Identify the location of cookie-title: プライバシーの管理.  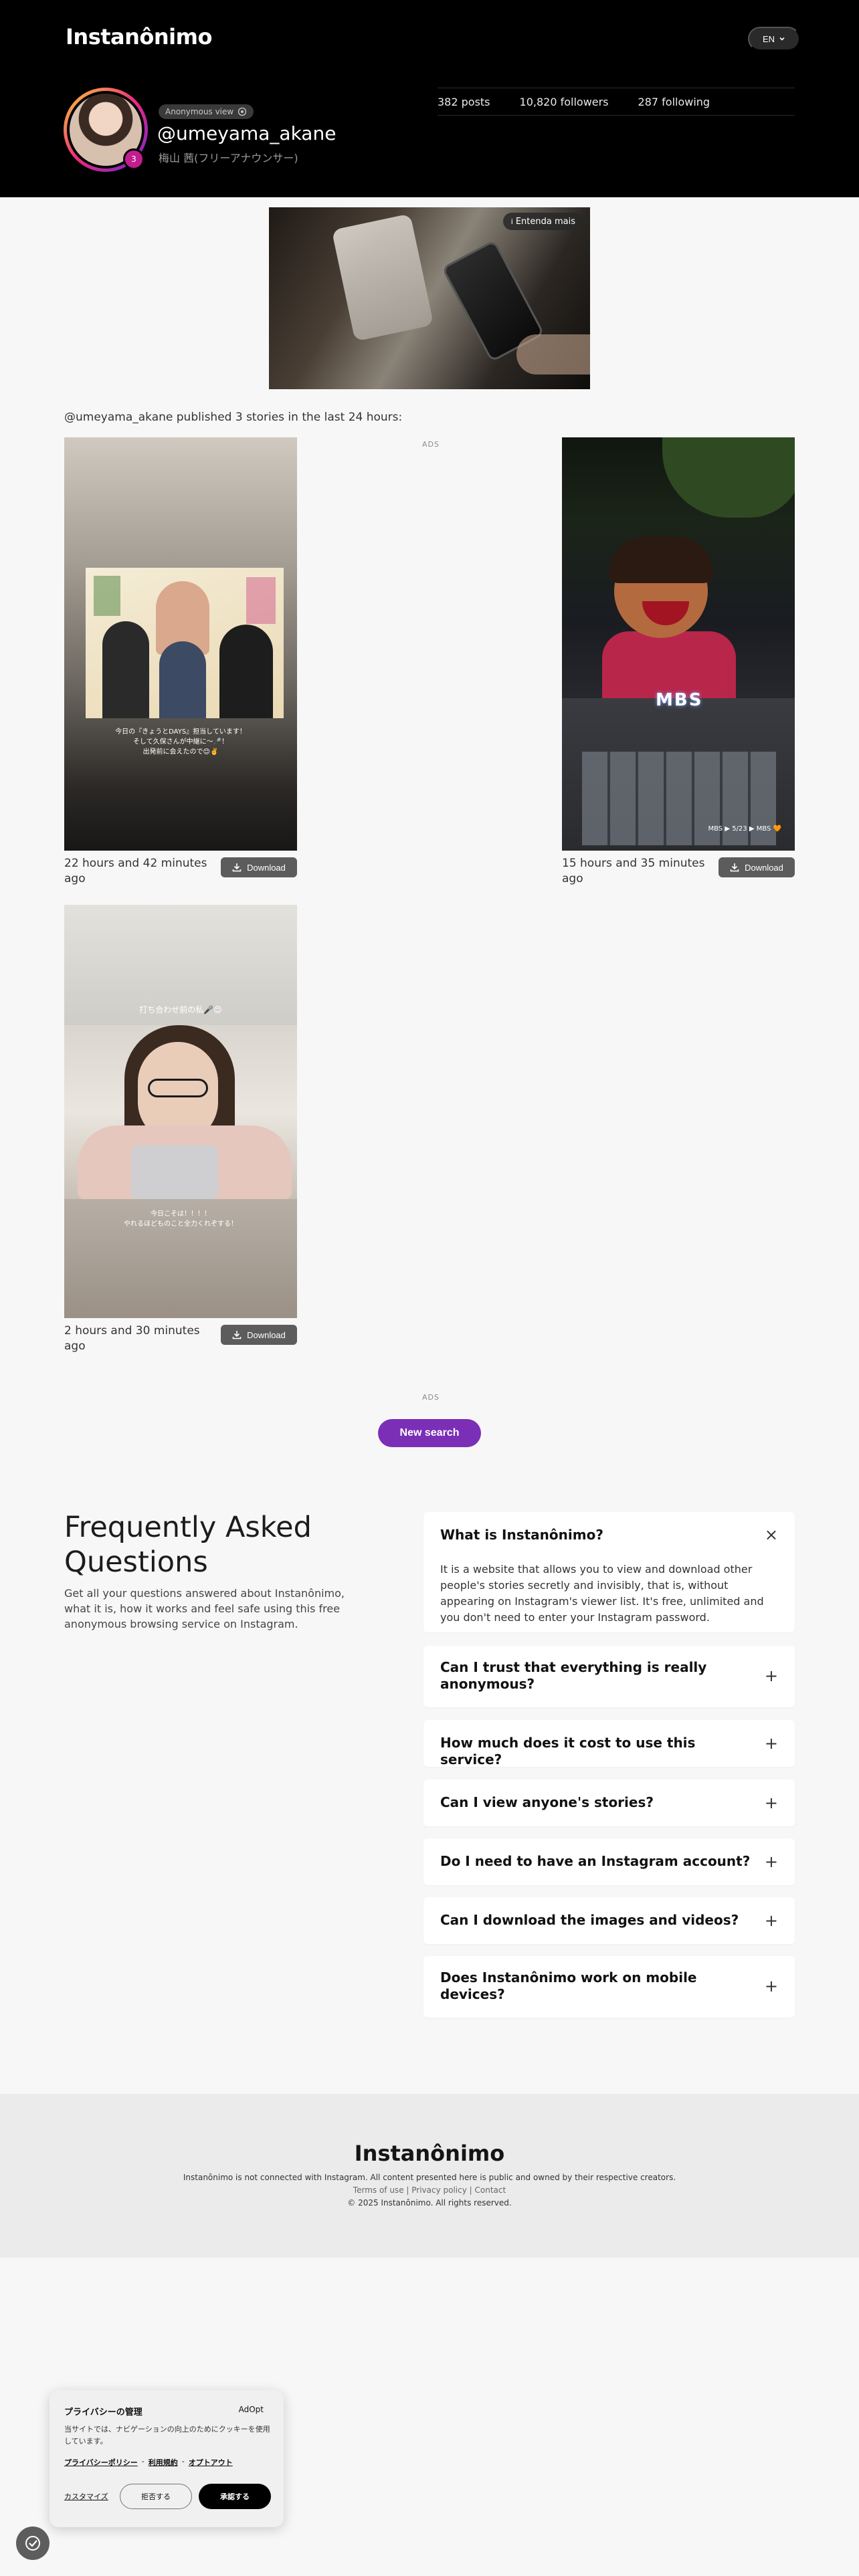
(103, 2412).